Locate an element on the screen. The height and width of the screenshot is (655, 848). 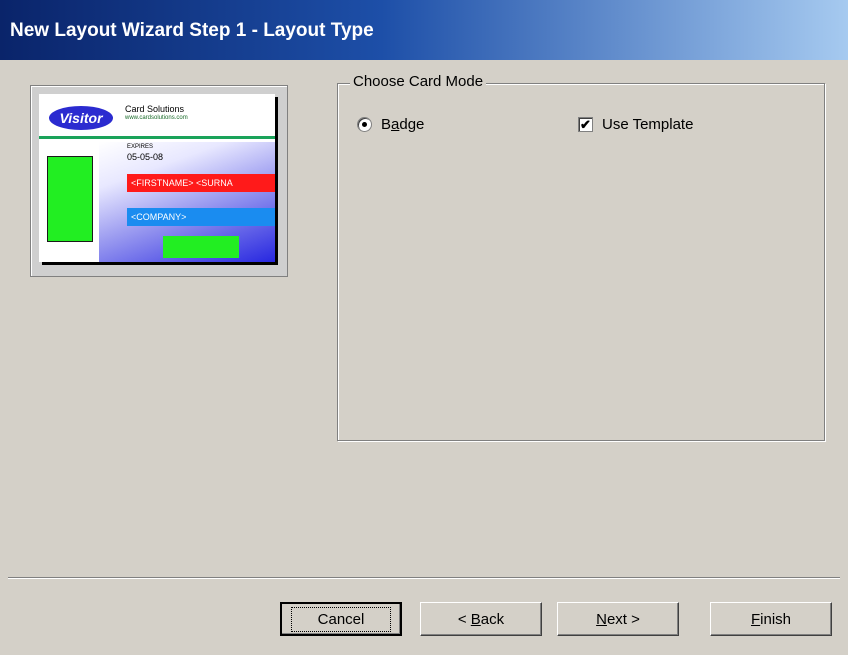
back-button: < Back is located at coordinates (481, 619).